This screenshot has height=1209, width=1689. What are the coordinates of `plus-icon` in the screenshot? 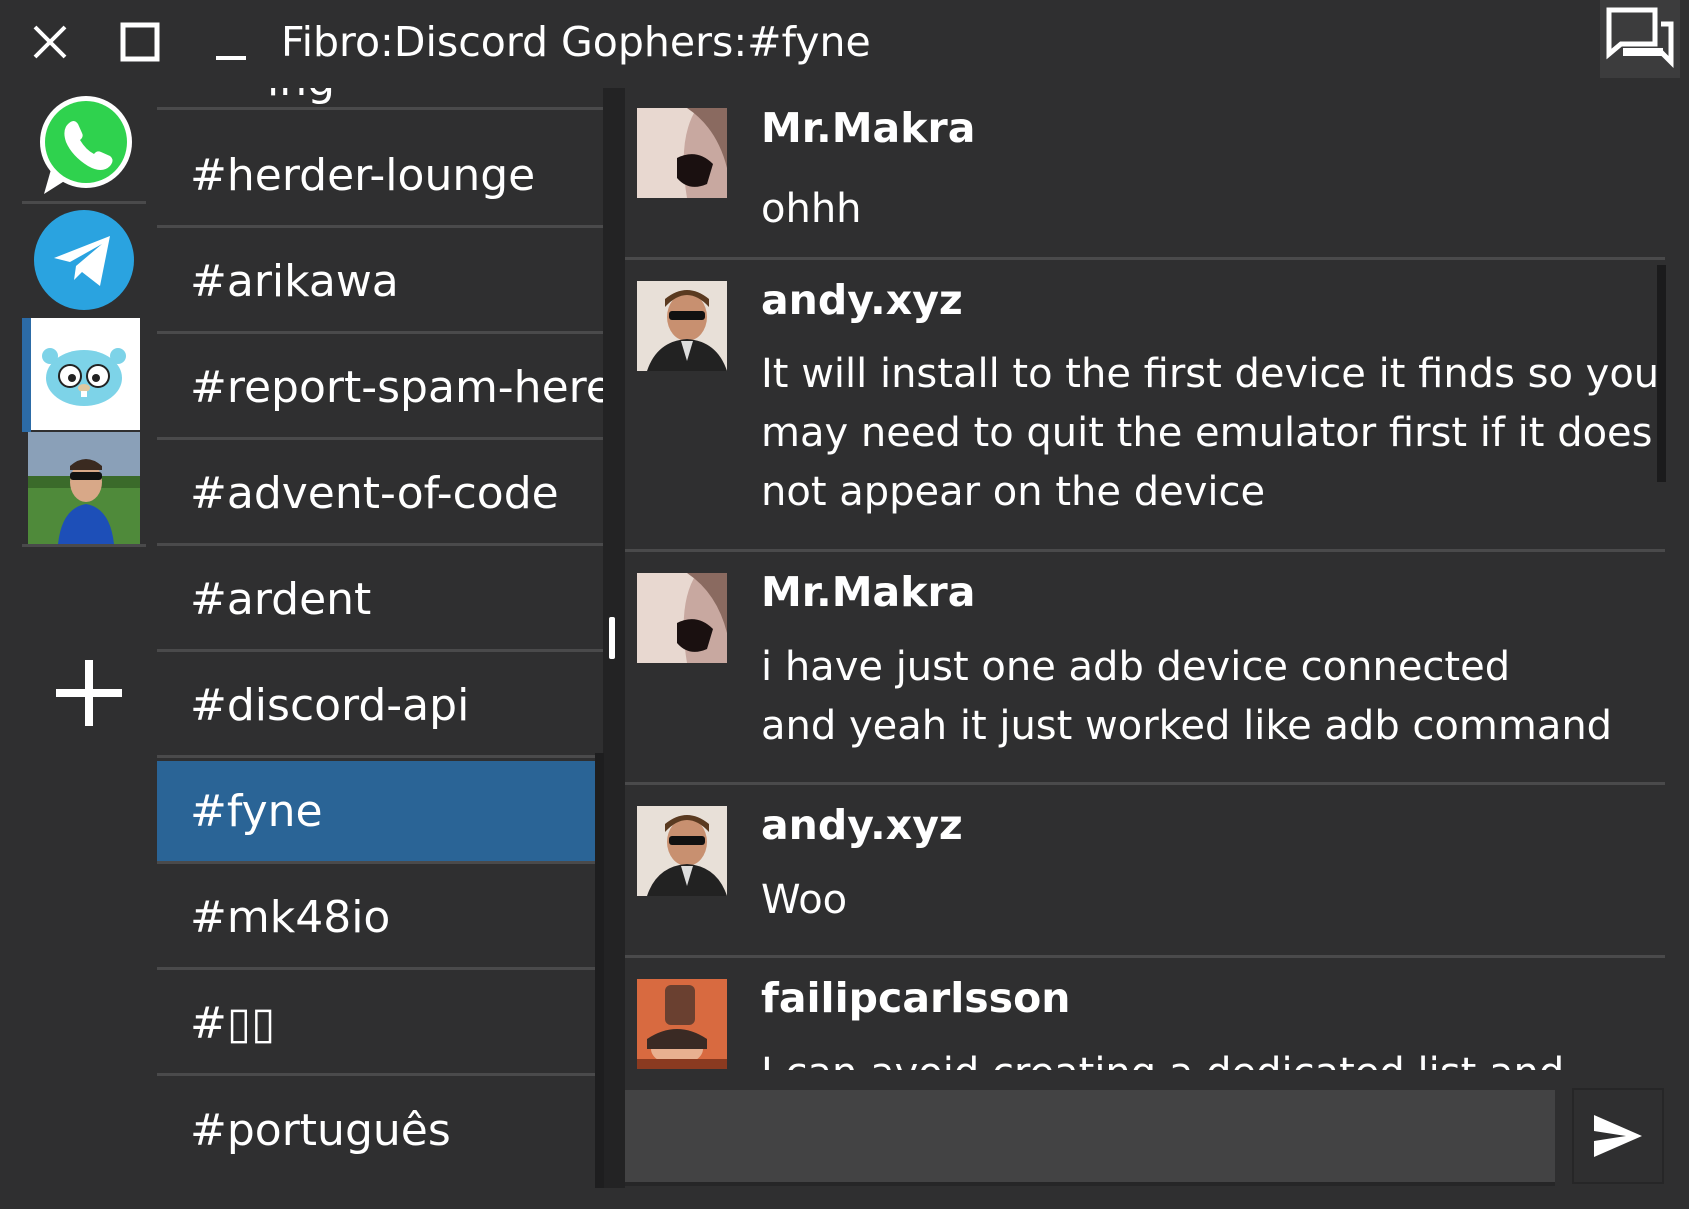 It's located at (89, 693).